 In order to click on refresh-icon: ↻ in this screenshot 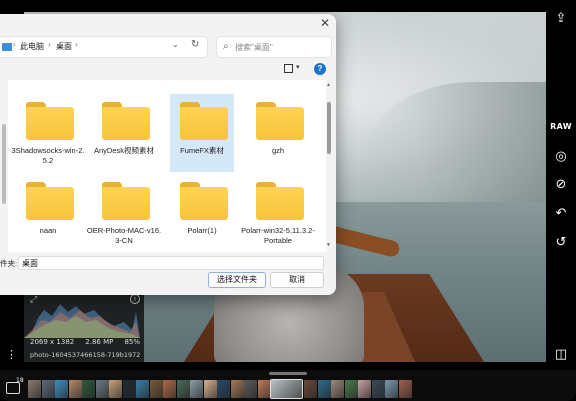, I will do `click(195, 44)`.